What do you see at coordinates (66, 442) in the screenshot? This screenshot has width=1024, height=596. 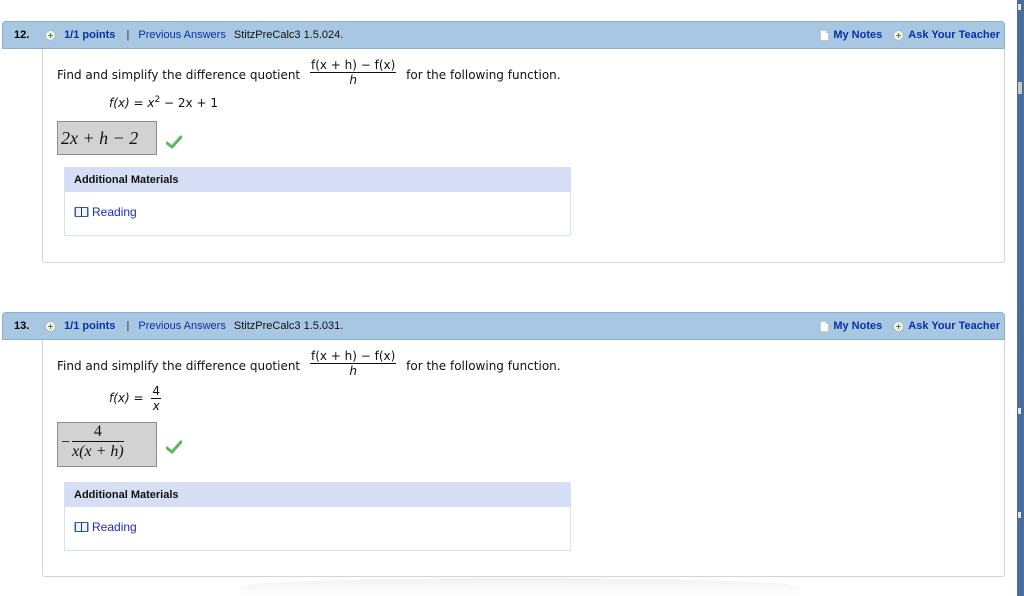 I see `answer-sign: −` at bounding box center [66, 442].